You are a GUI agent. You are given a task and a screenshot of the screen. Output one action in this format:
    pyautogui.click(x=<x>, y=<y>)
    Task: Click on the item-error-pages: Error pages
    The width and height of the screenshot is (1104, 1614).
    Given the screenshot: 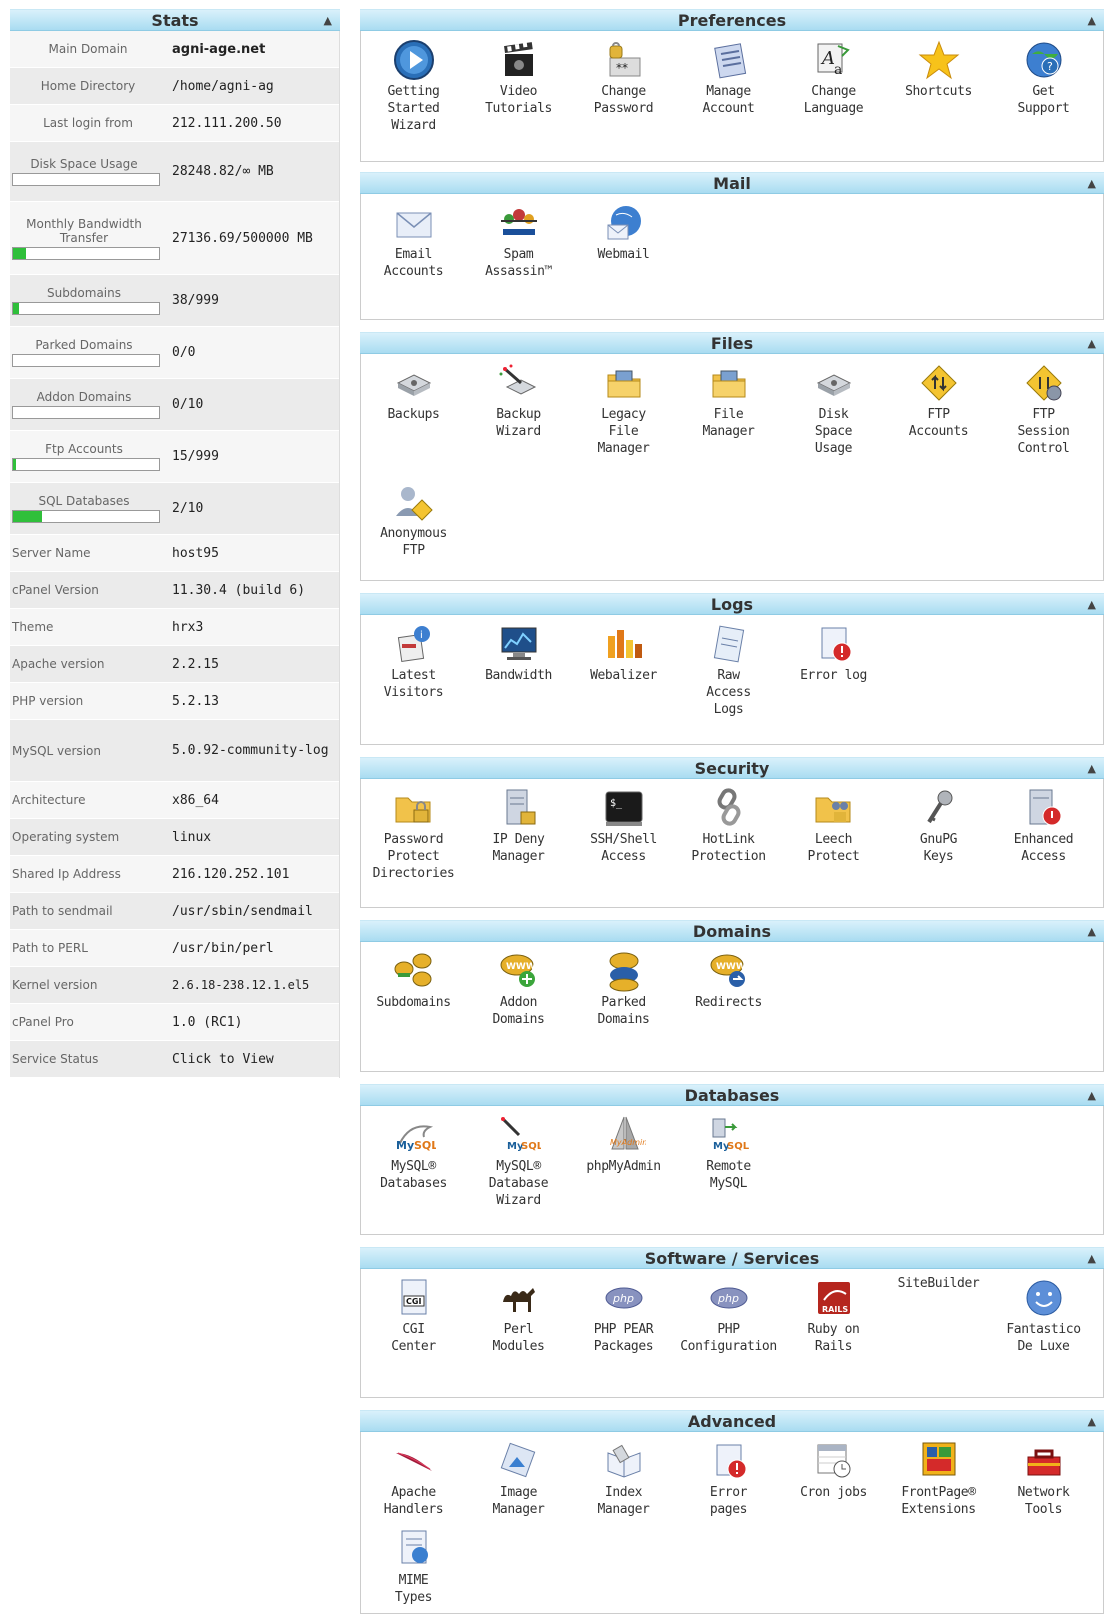 What is the action you would take?
    pyautogui.click(x=728, y=1478)
    